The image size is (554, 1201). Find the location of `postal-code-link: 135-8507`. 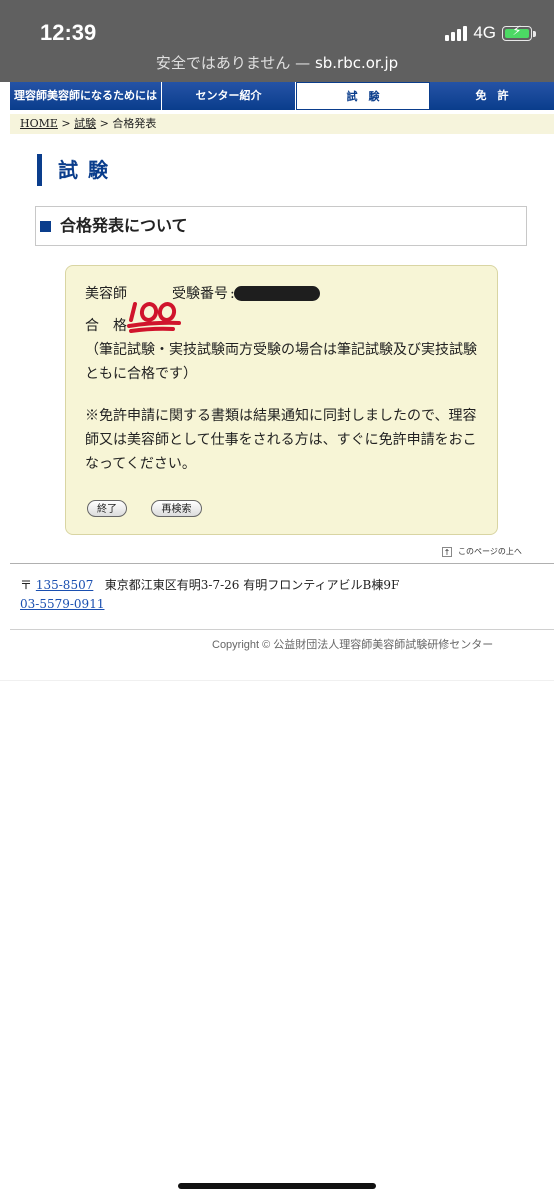

postal-code-link: 135-8507 is located at coordinates (65, 585).